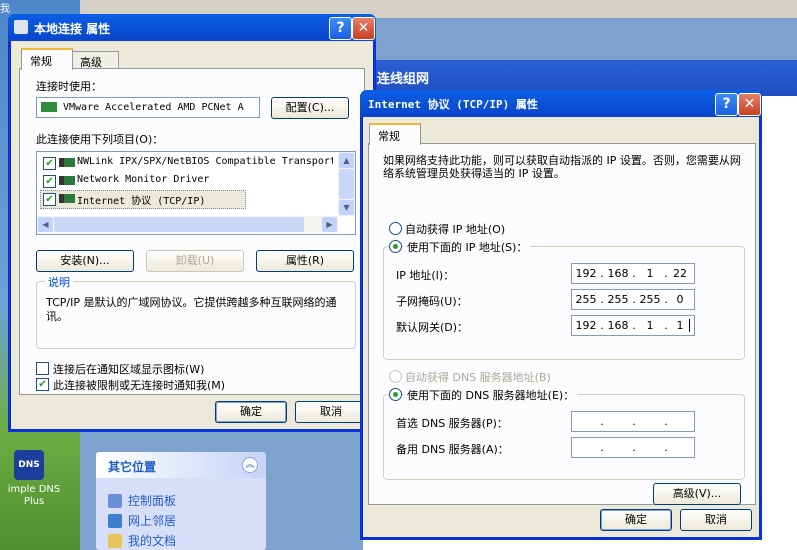 Image resolution: width=797 pixels, height=550 pixels. What do you see at coordinates (42, 384) in the screenshot?
I see `notify-checkbox: ✔` at bounding box center [42, 384].